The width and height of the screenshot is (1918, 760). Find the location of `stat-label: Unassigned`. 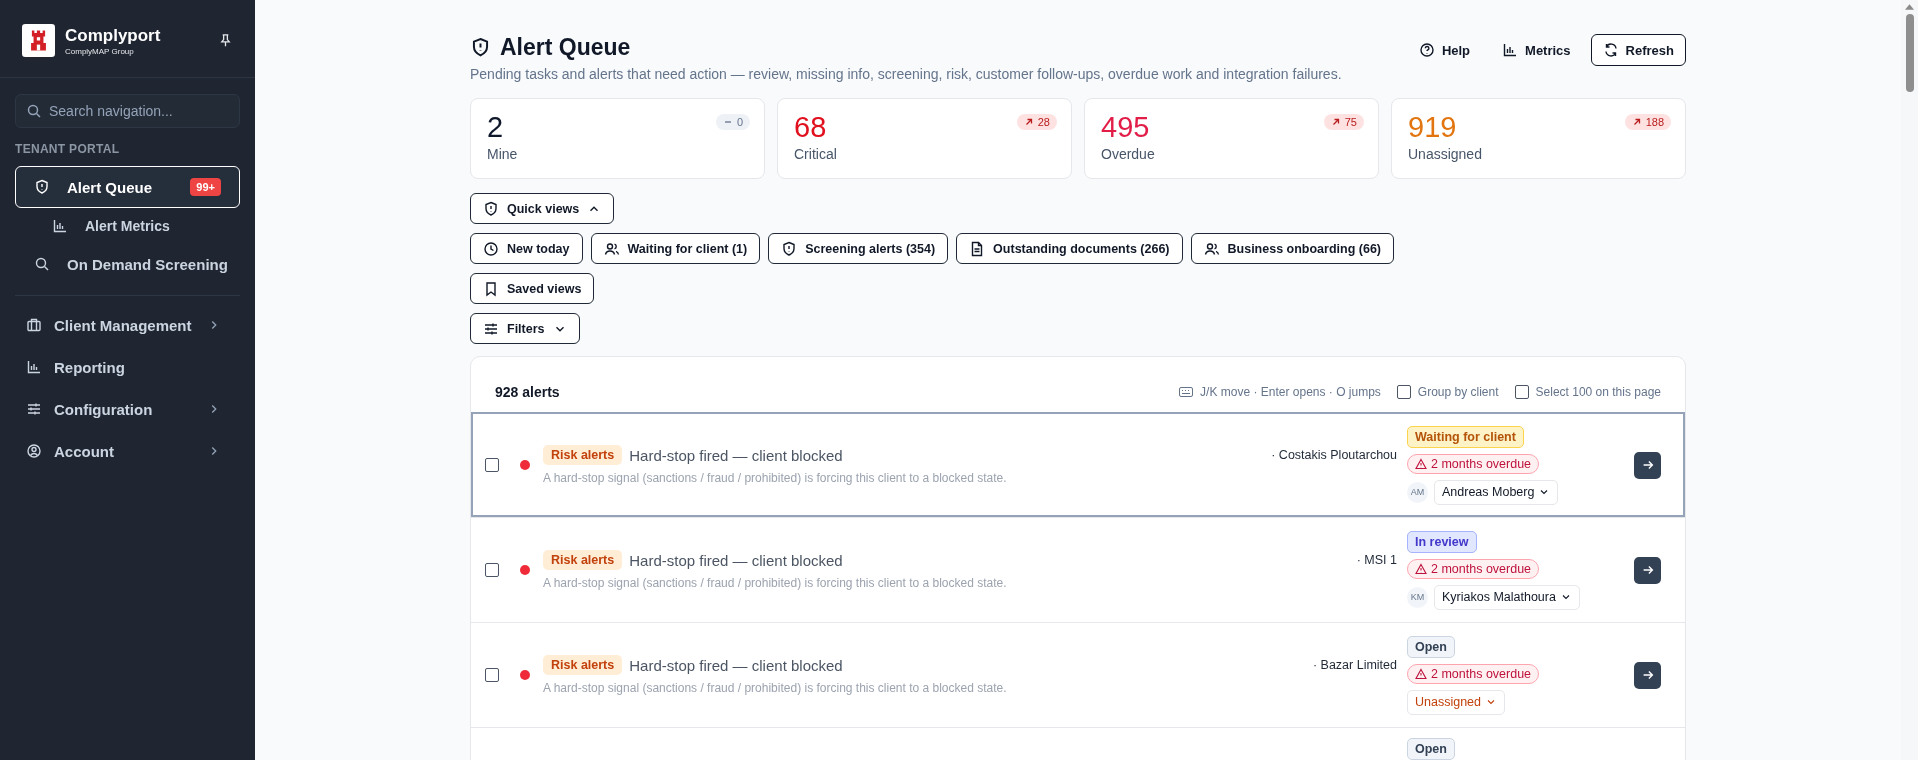

stat-label: Unassigned is located at coordinates (1445, 154).